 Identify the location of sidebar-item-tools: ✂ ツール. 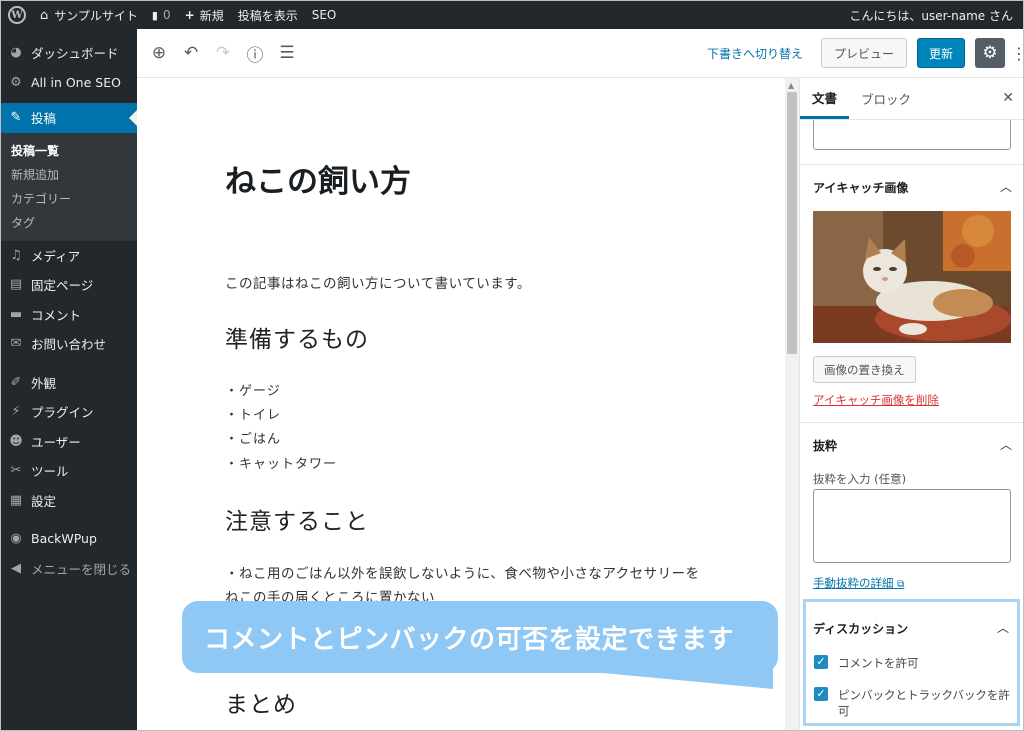
(69, 471).